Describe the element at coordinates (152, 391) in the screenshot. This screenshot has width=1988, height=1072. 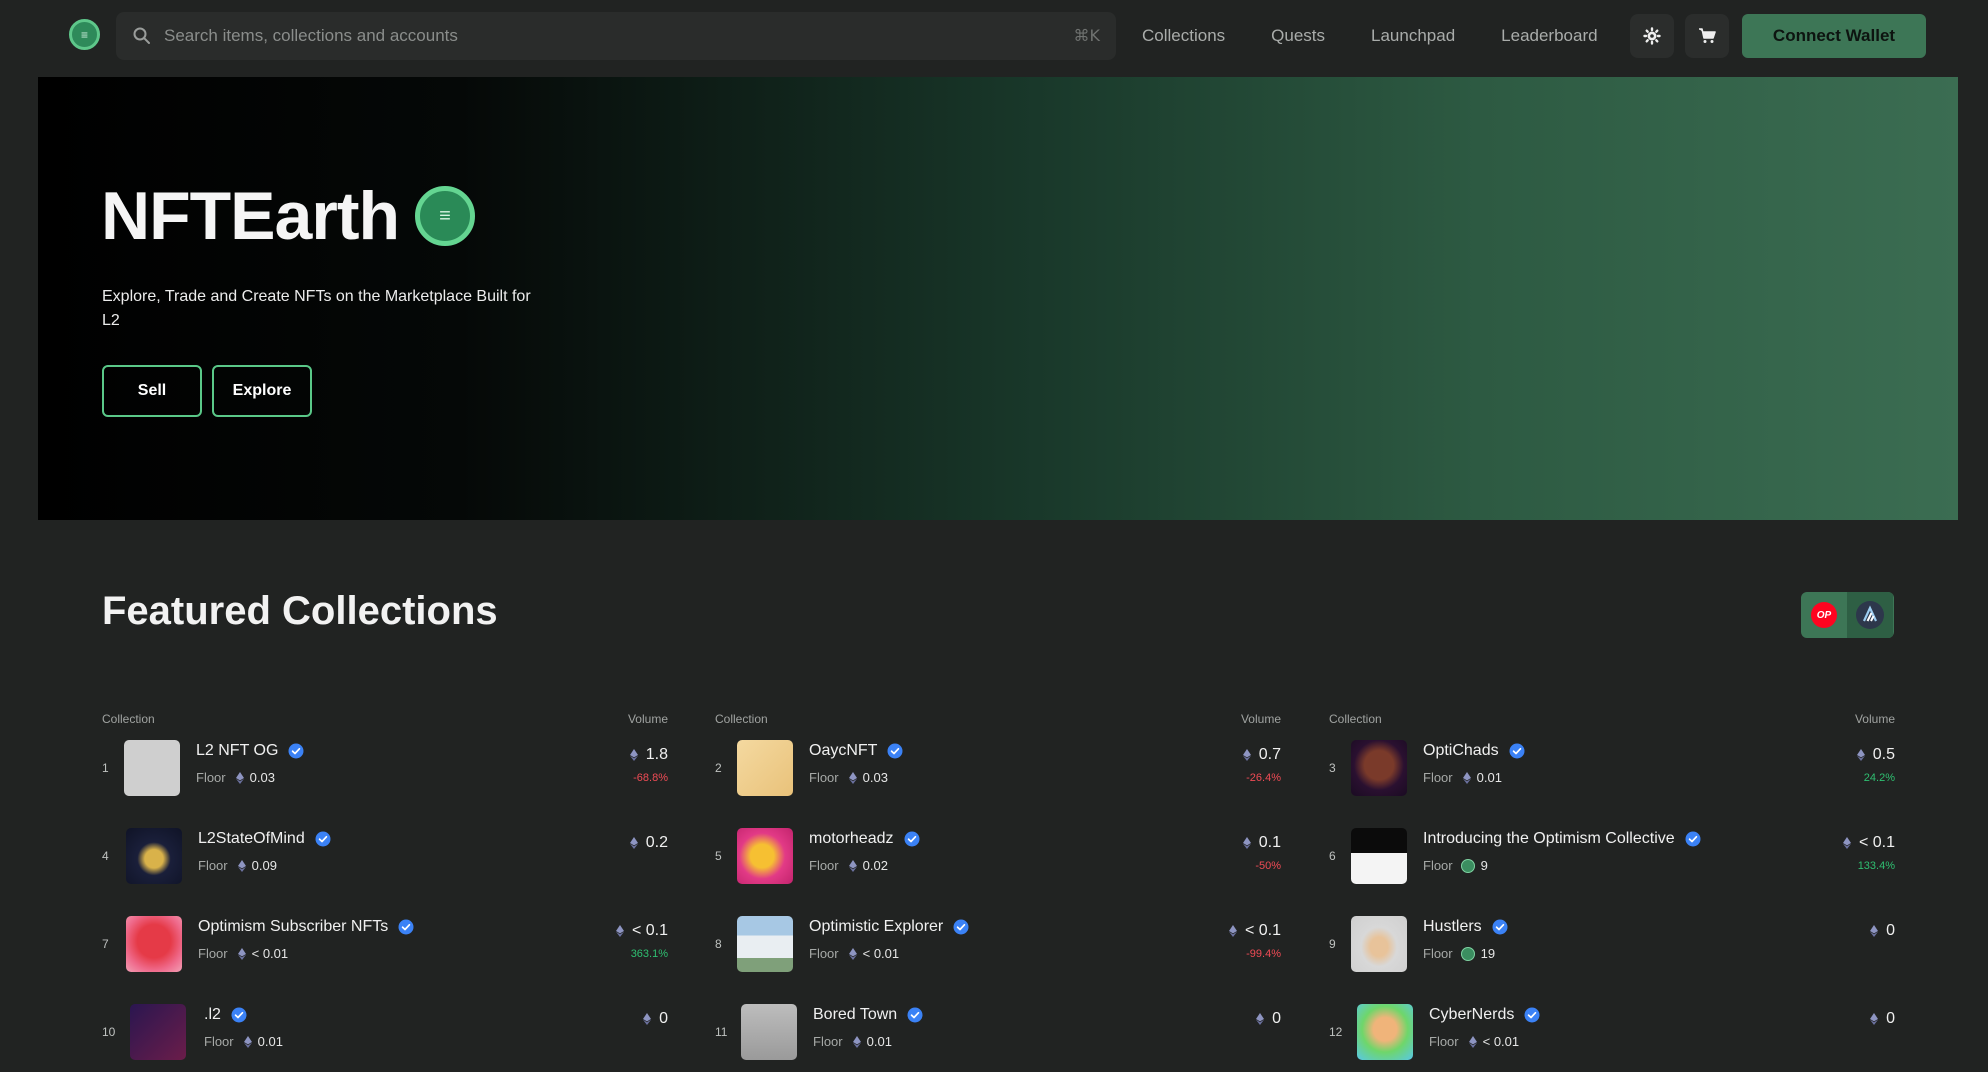
I see `sell-button: Sell` at that location.